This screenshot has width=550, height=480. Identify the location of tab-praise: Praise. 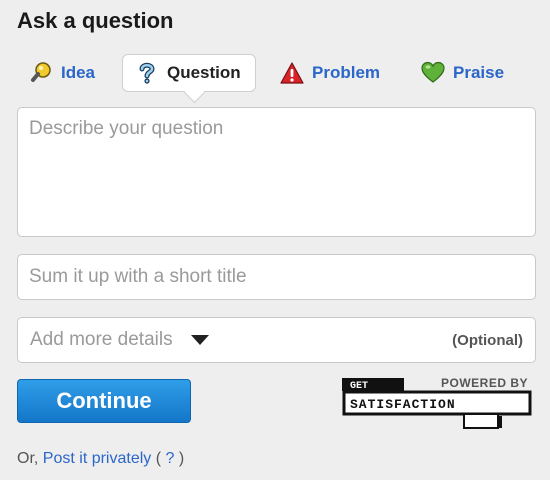
(462, 73).